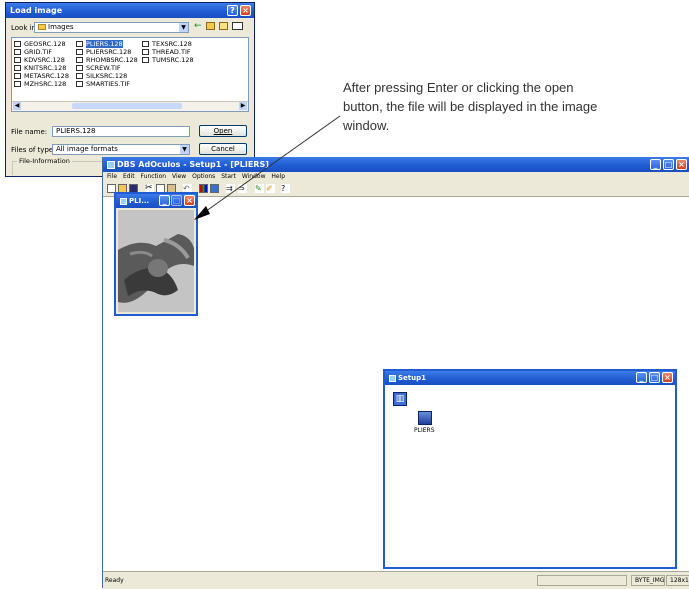 The width and height of the screenshot is (689, 589). I want to click on annotation-arrow, so click(267, 167).